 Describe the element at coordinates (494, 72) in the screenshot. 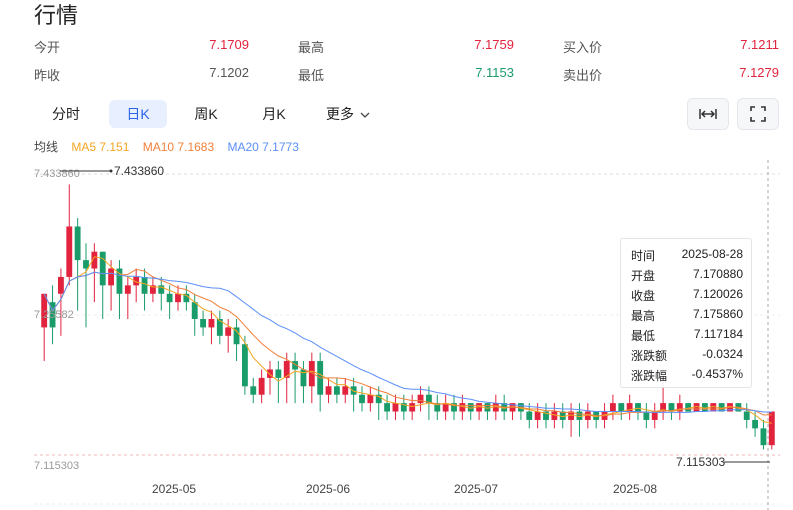

I see `low-value: 7.1153` at that location.